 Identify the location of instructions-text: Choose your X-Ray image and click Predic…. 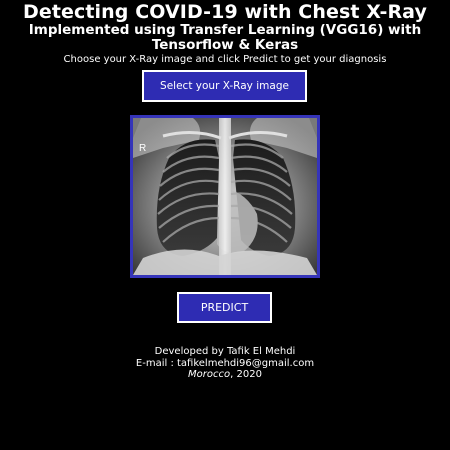
(225, 59).